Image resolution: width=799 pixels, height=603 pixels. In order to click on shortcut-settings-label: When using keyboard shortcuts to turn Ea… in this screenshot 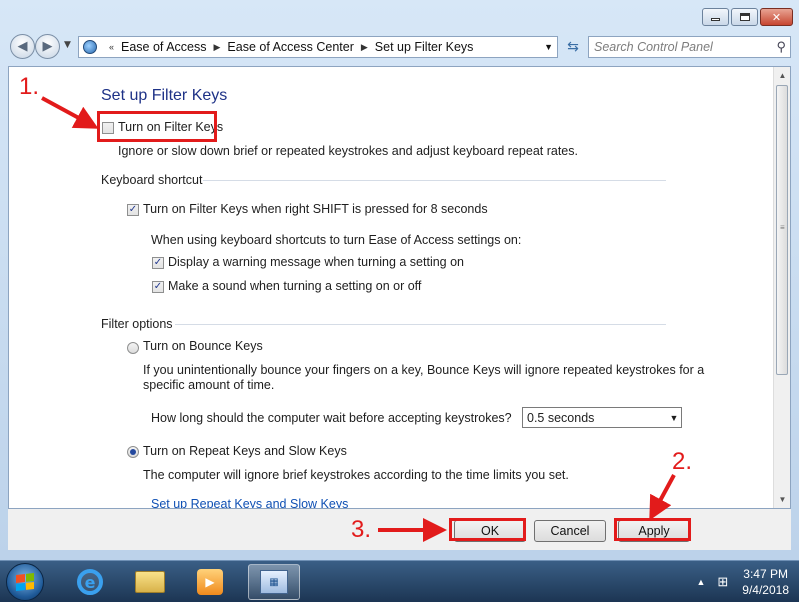, I will do `click(336, 240)`.